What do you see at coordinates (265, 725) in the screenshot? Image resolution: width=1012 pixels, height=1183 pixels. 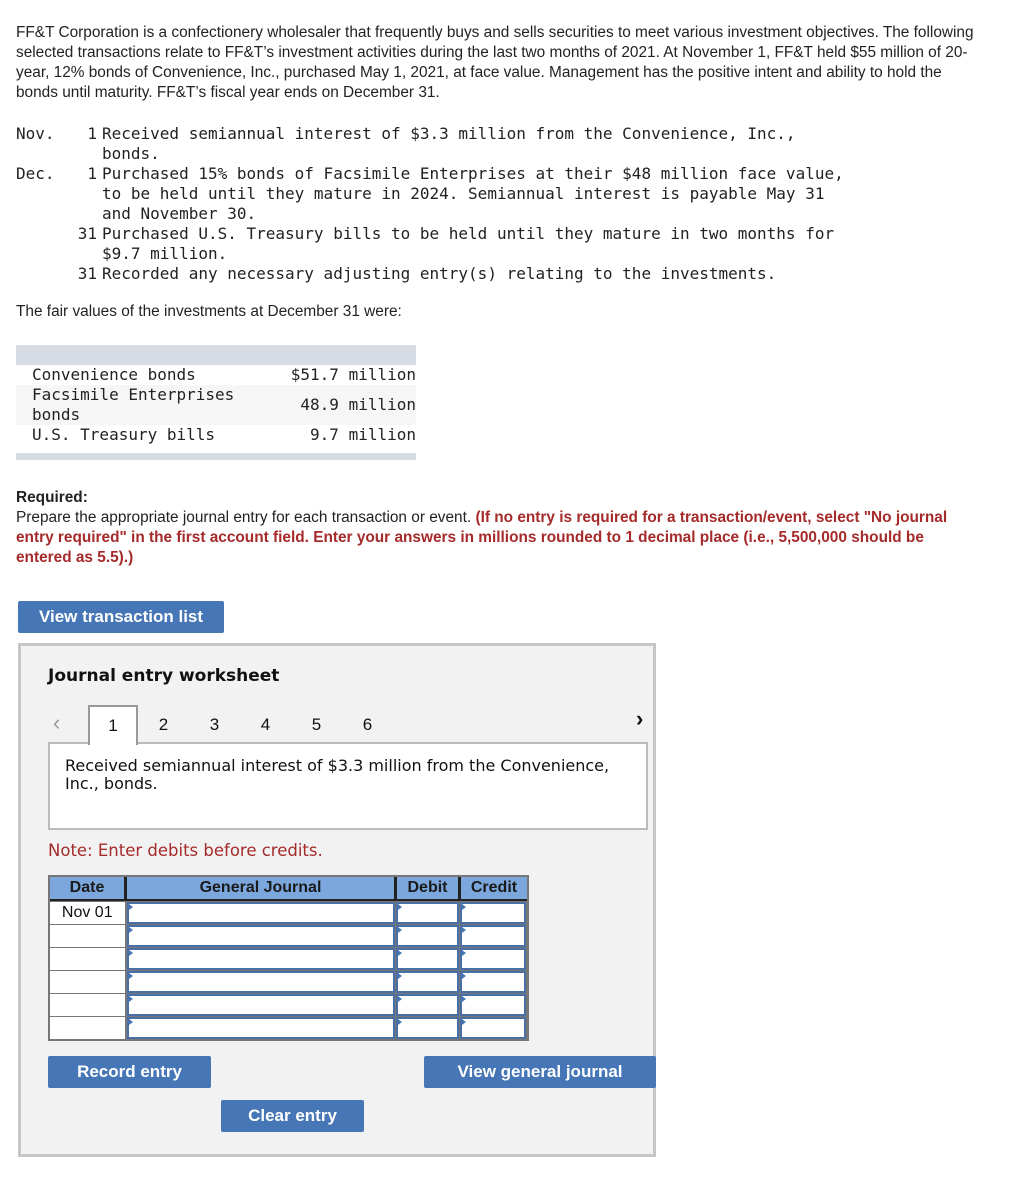 I see `tab-4: 4` at bounding box center [265, 725].